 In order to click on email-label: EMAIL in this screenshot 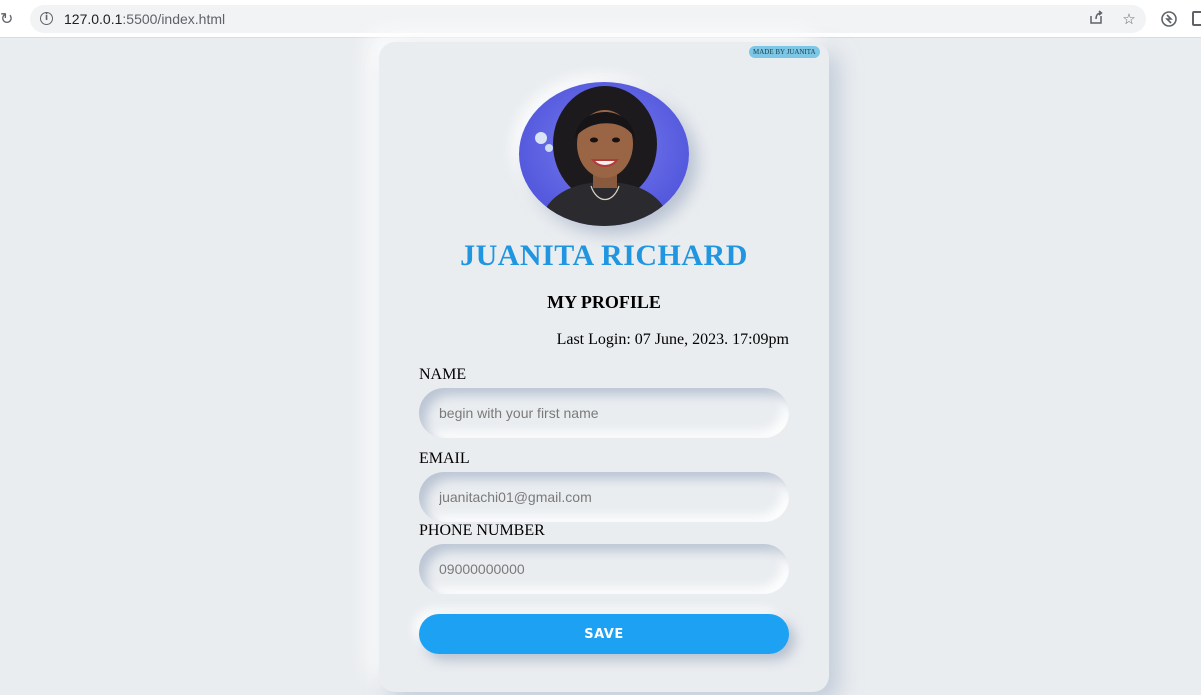, I will do `click(444, 458)`.